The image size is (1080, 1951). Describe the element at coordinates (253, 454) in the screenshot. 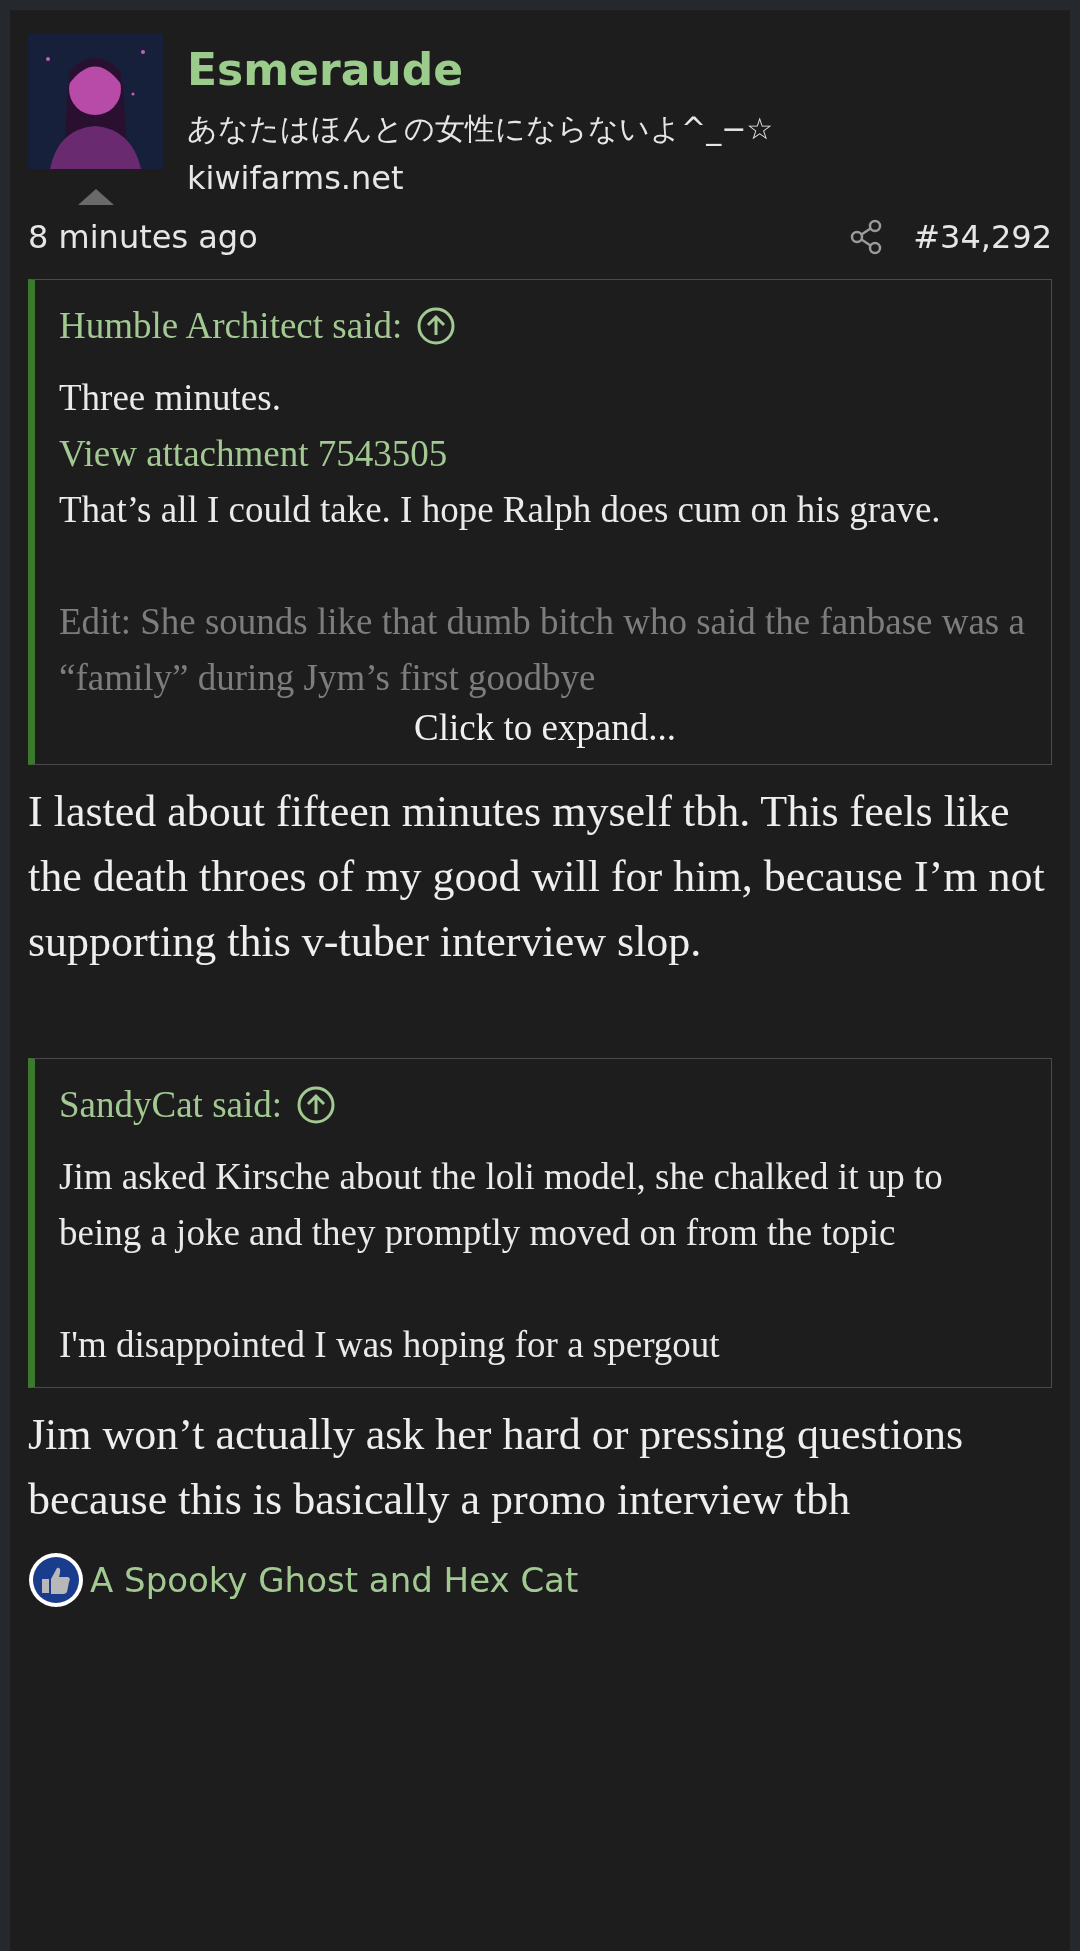

I see `attachment-link: View attachment 7543505` at that location.